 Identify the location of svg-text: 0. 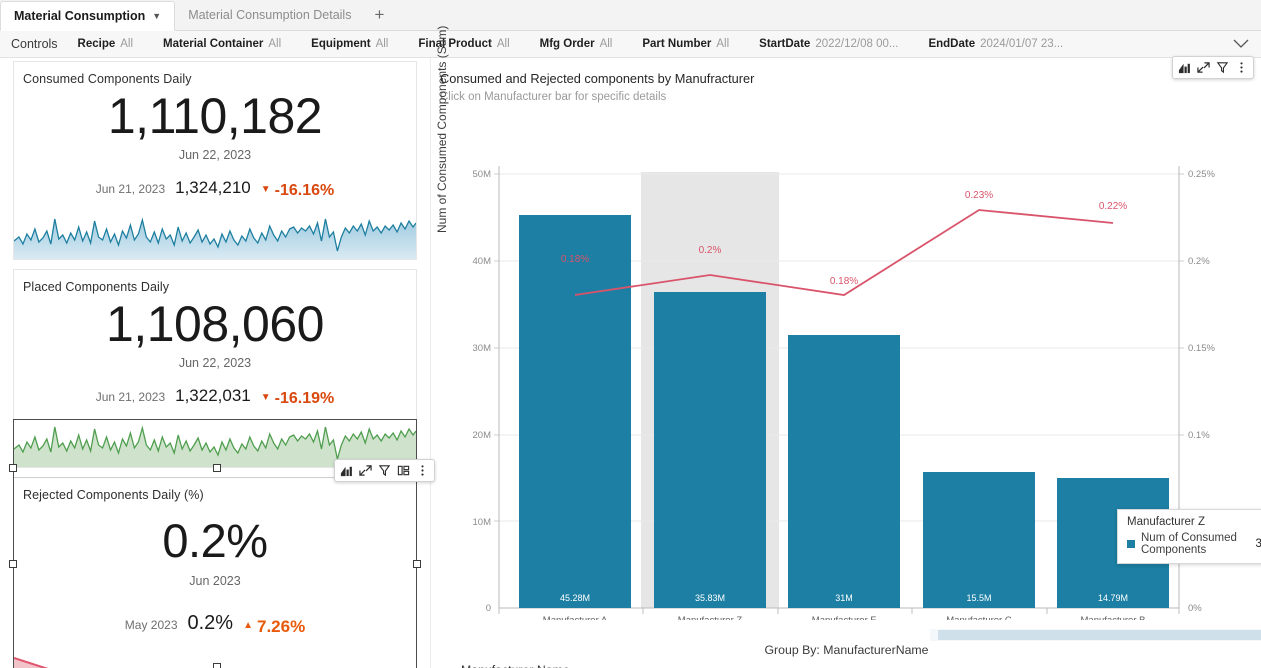
(488, 608).